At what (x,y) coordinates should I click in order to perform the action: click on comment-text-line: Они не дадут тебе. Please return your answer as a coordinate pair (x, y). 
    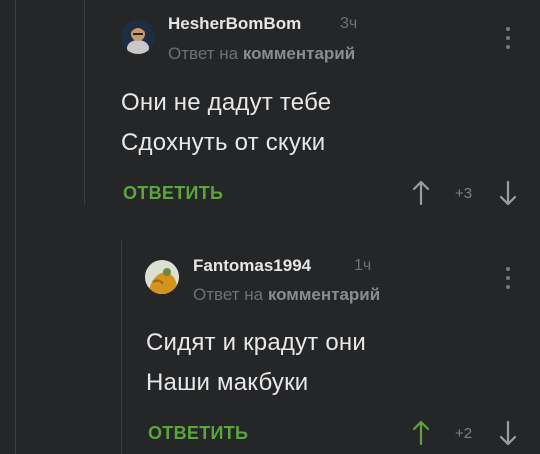
    Looking at the image, I should click on (226, 102).